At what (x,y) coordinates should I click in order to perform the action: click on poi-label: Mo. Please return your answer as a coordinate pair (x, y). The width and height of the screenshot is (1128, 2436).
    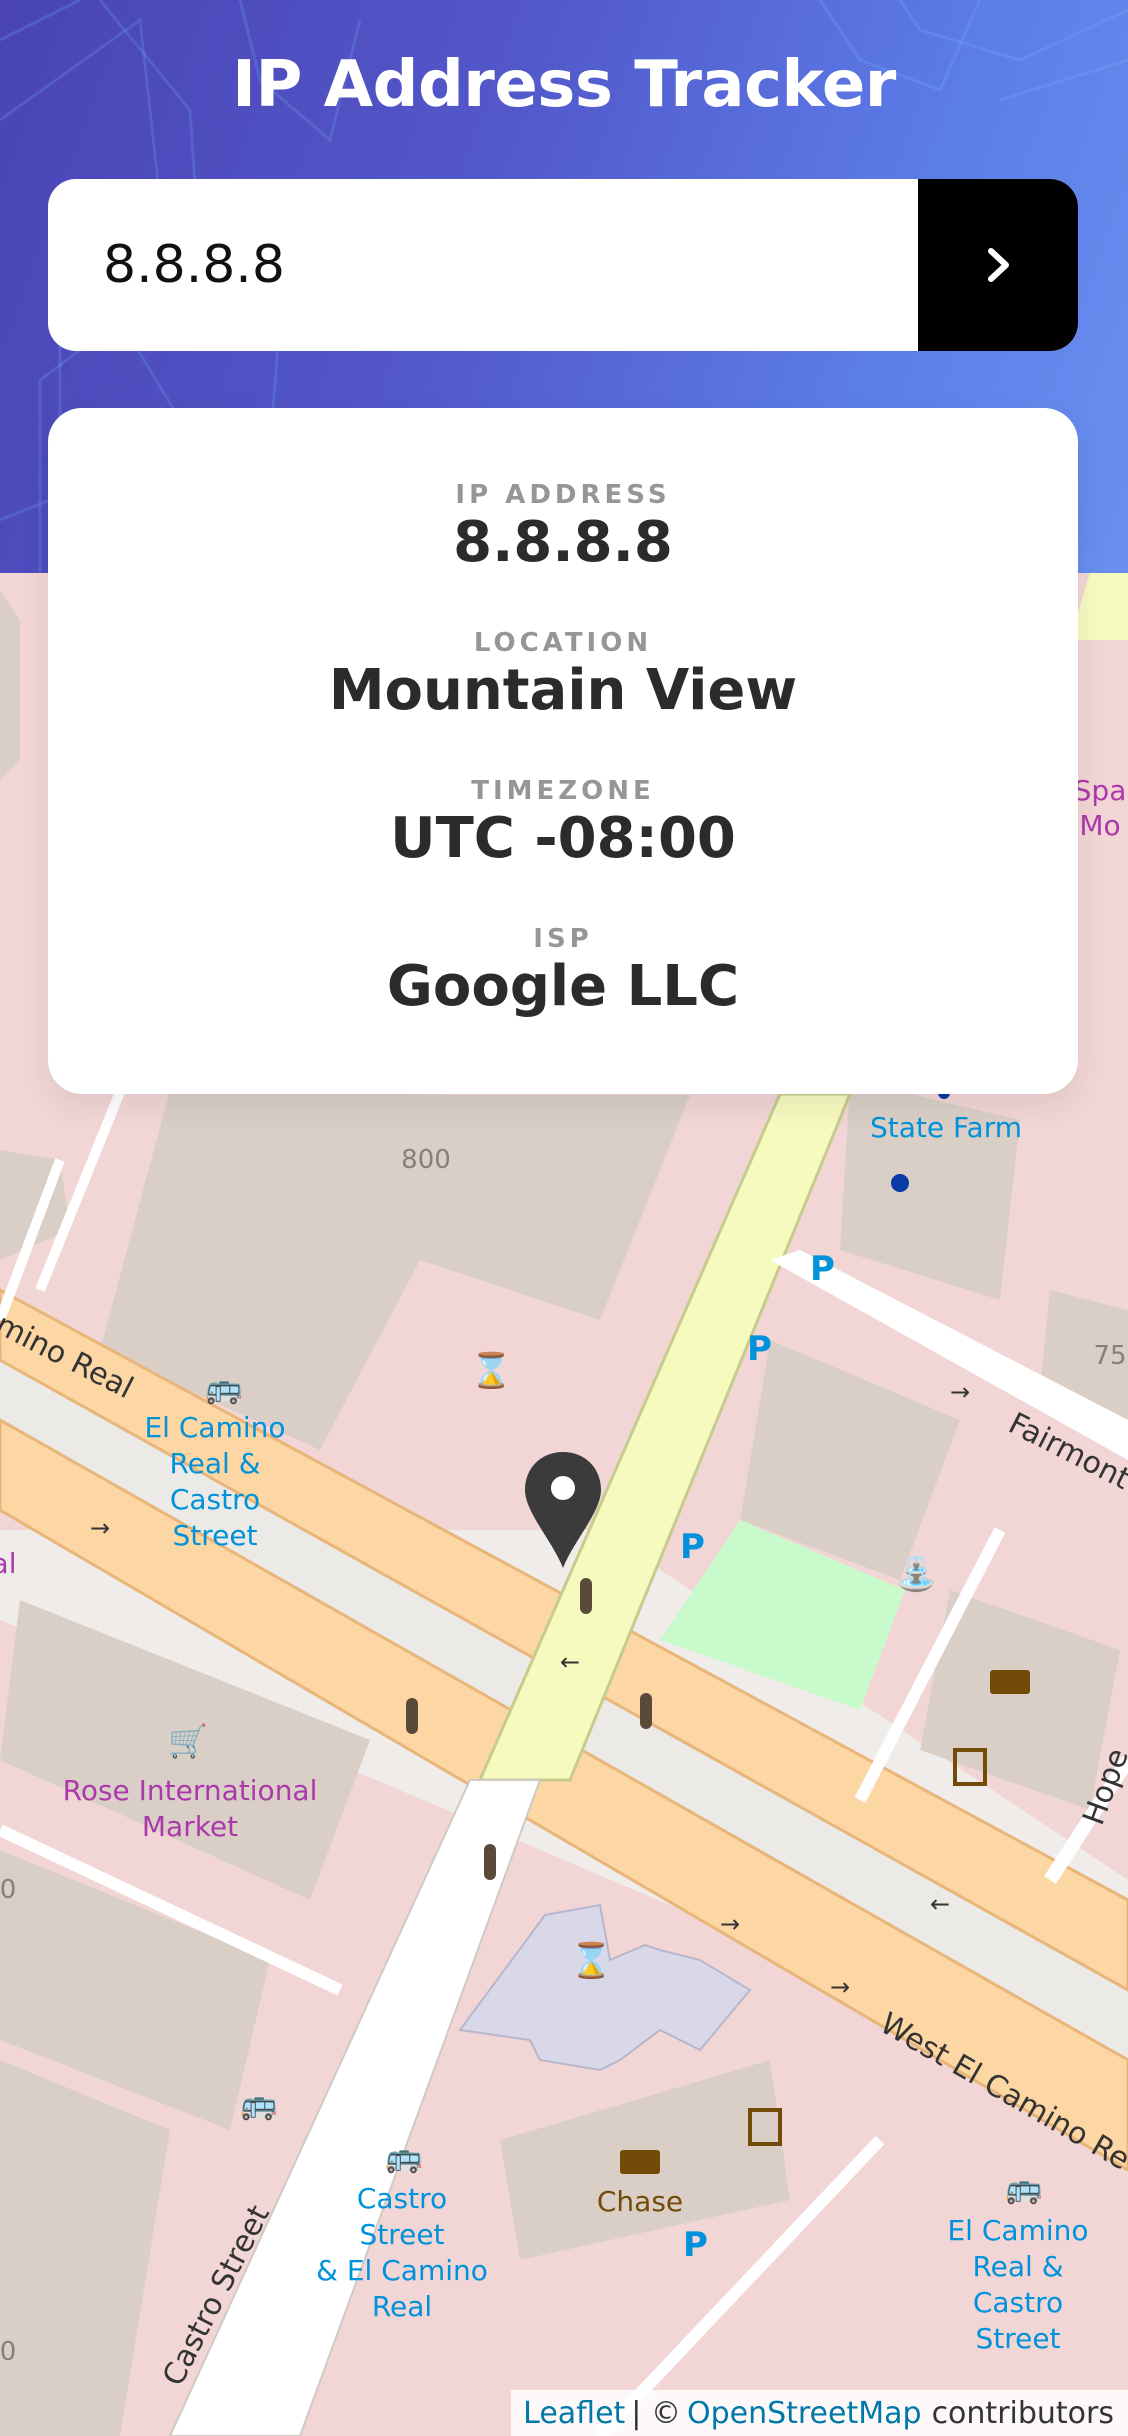
    Looking at the image, I should click on (1099, 825).